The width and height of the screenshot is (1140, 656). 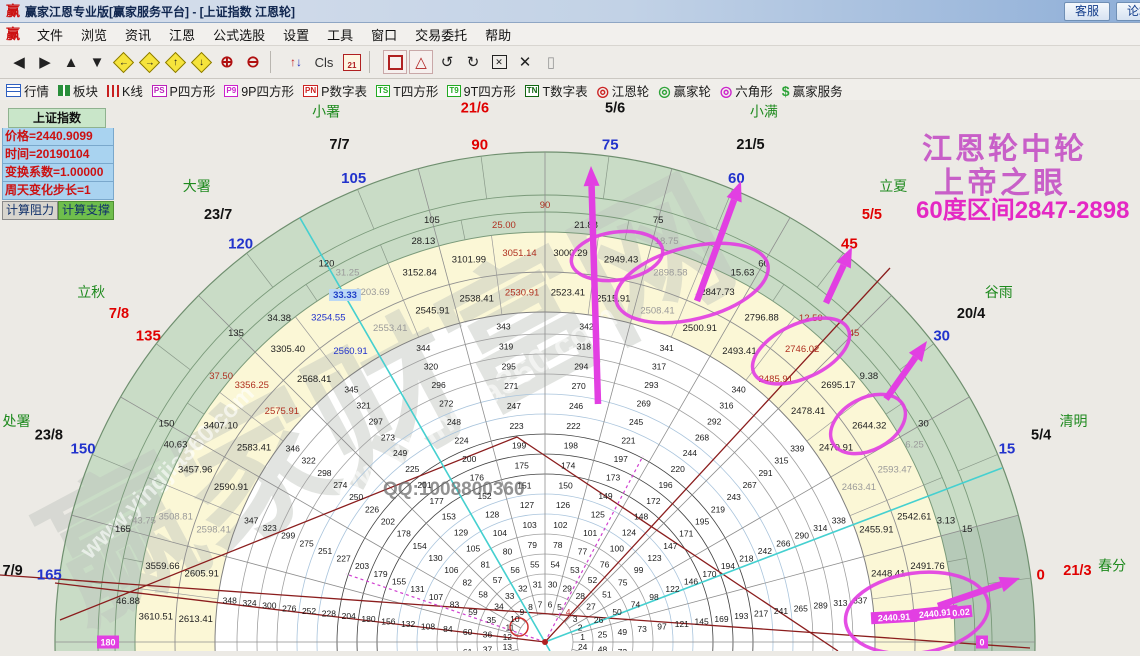 I want to click on t9-square-button: T9 9T四方形, so click(x=481, y=90).